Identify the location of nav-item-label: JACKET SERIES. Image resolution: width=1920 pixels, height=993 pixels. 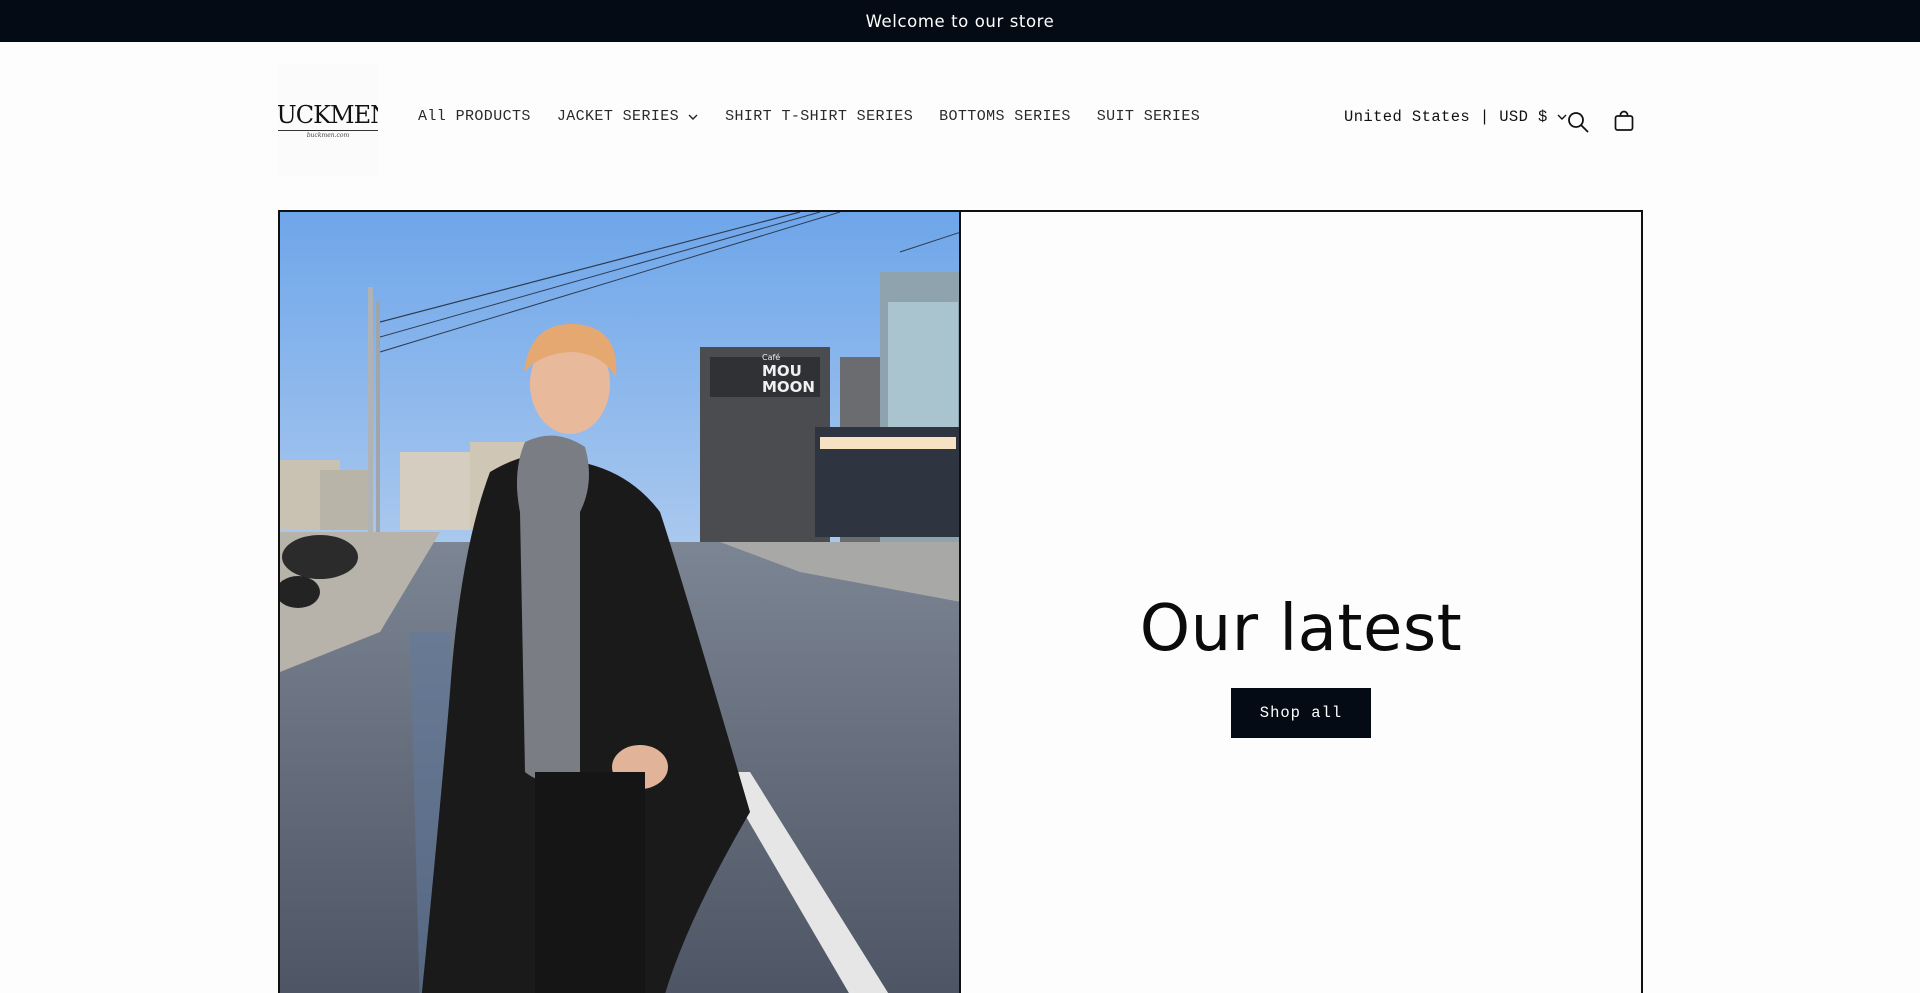
(618, 116).